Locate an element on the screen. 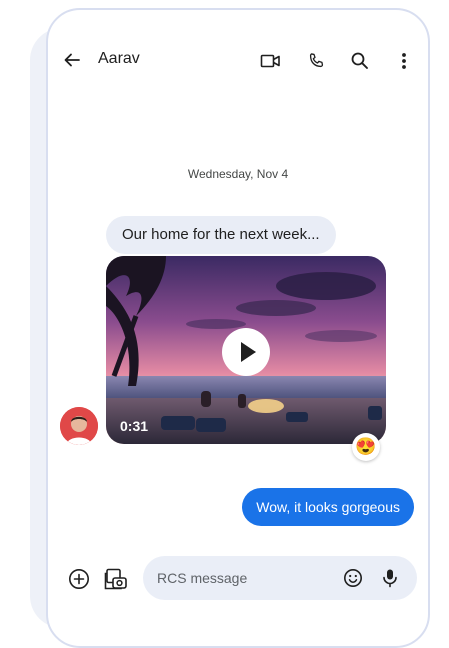  play-button is located at coordinates (246, 352).